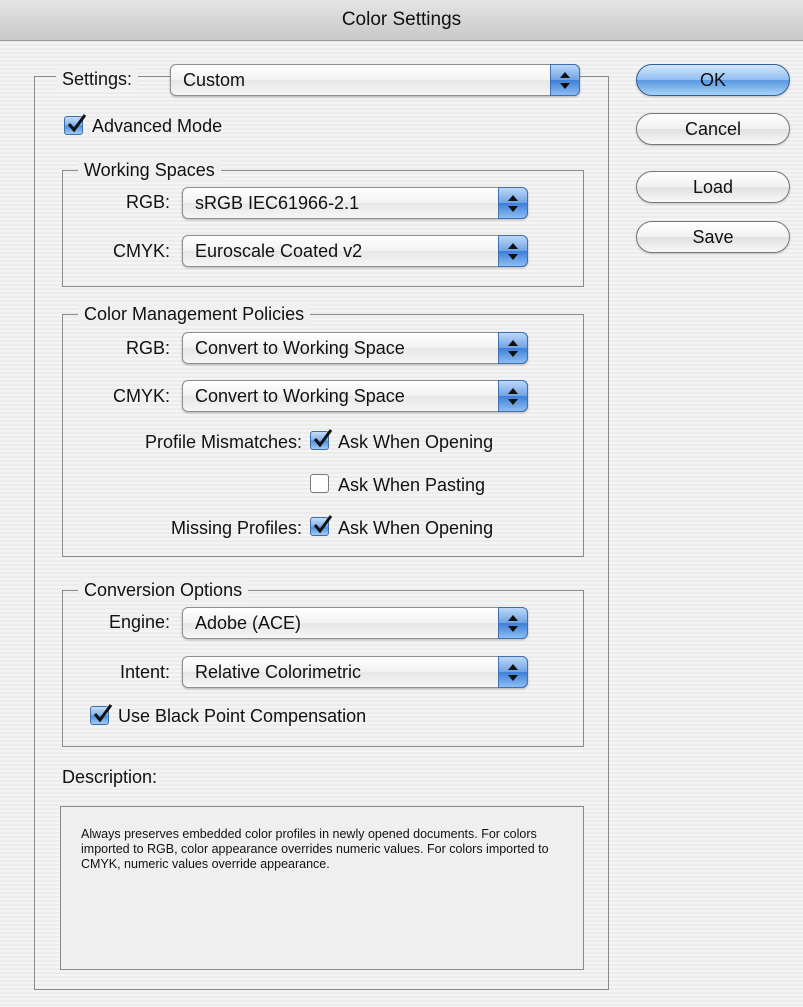  Describe the element at coordinates (412, 485) in the screenshot. I see `ask-pasting-label: Ask When Pasting` at that location.